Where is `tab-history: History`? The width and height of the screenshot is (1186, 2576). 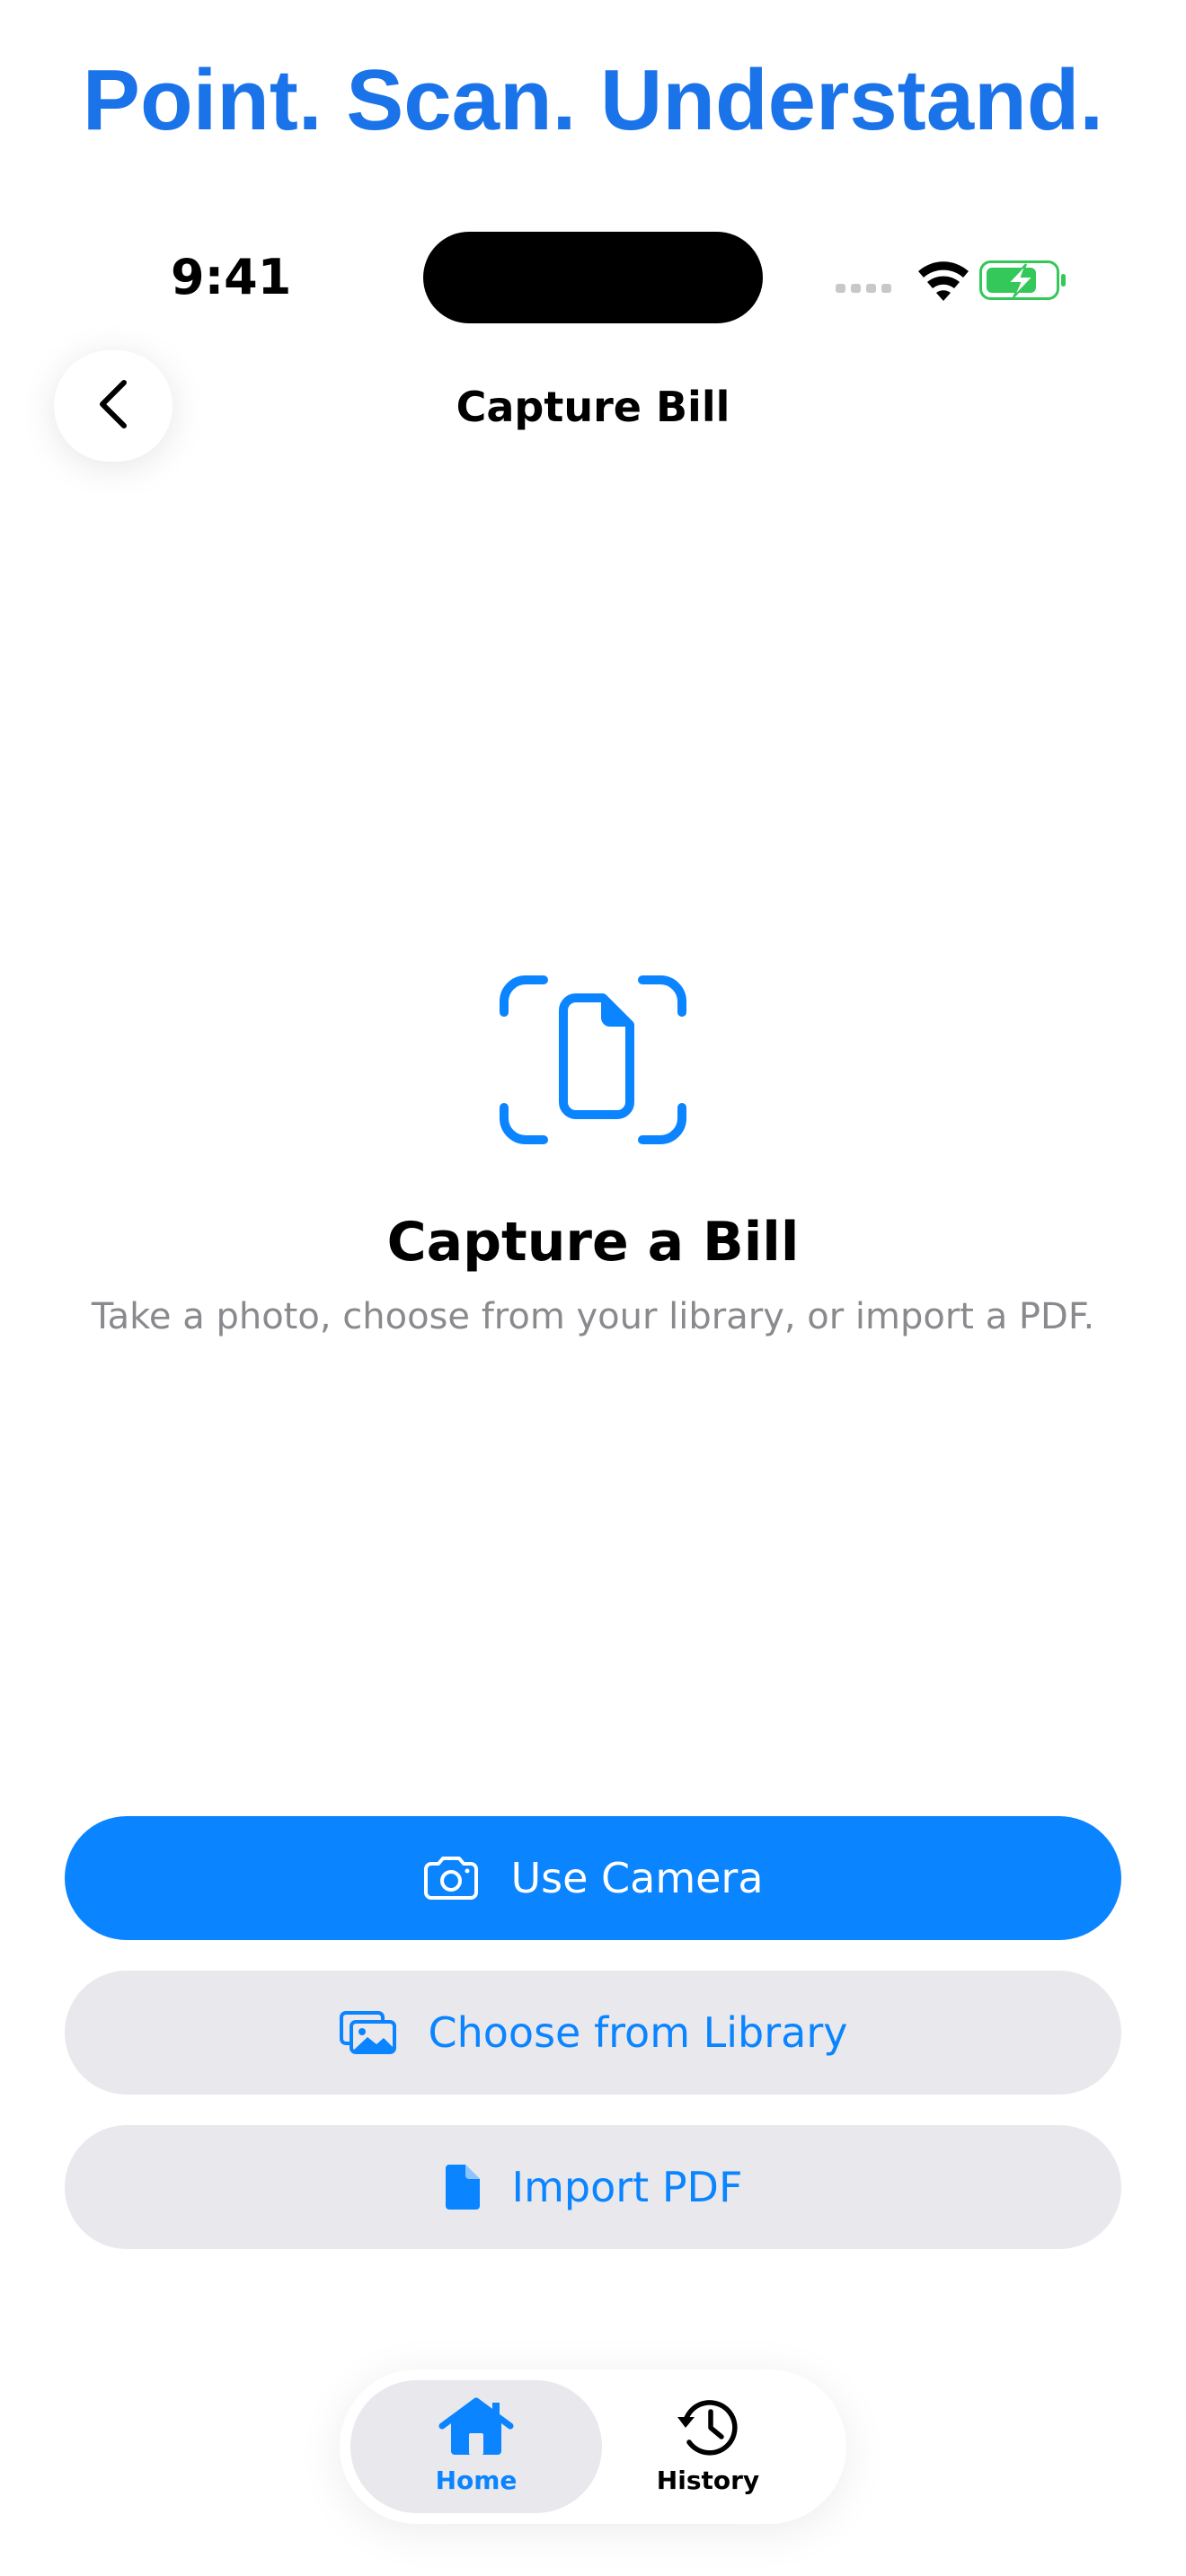
tab-history: History is located at coordinates (708, 2446).